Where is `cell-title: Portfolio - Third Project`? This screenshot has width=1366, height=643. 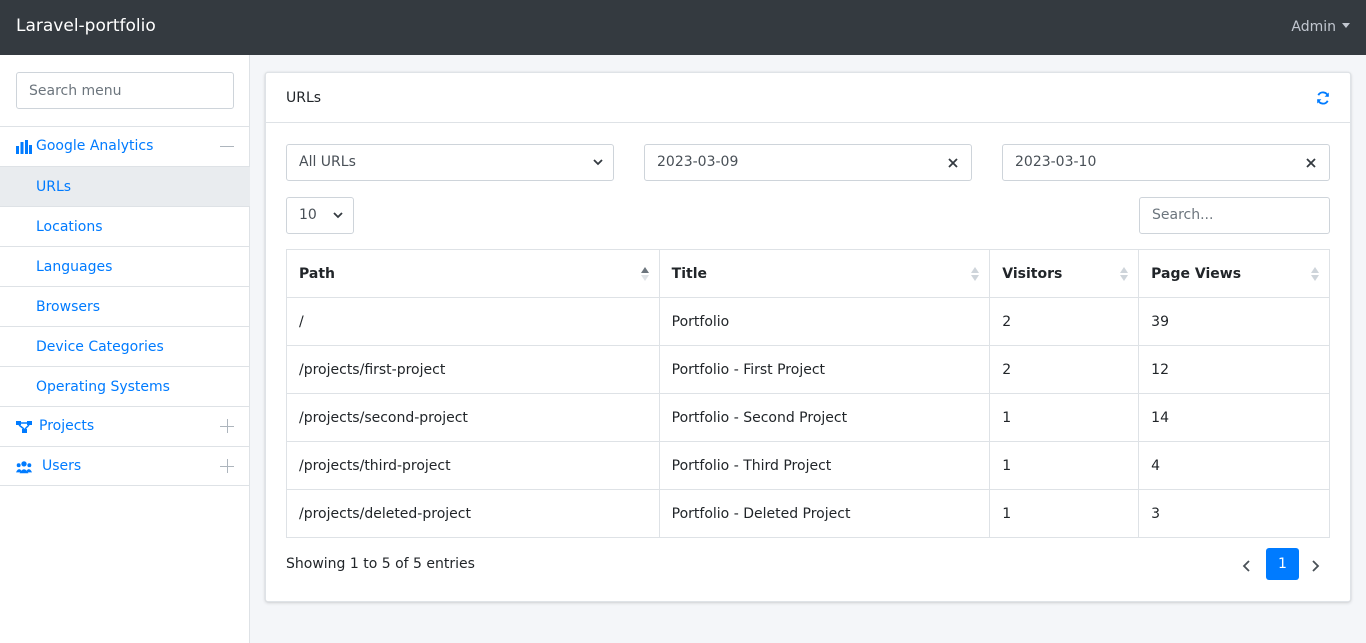
cell-title: Portfolio - Third Project is located at coordinates (824, 465).